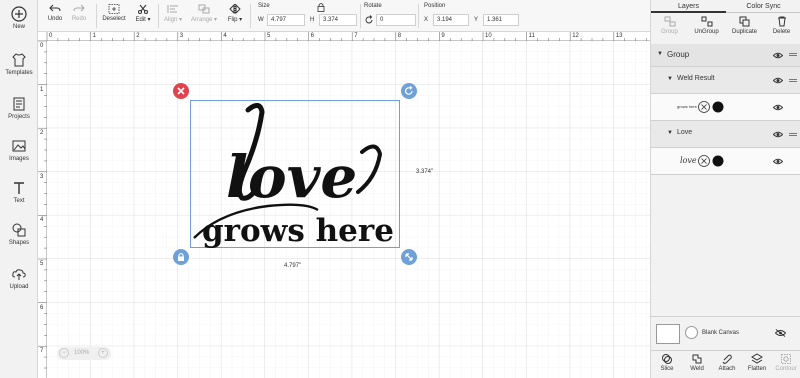  Describe the element at coordinates (744, 21) in the screenshot. I see `duplicate-icon` at that location.